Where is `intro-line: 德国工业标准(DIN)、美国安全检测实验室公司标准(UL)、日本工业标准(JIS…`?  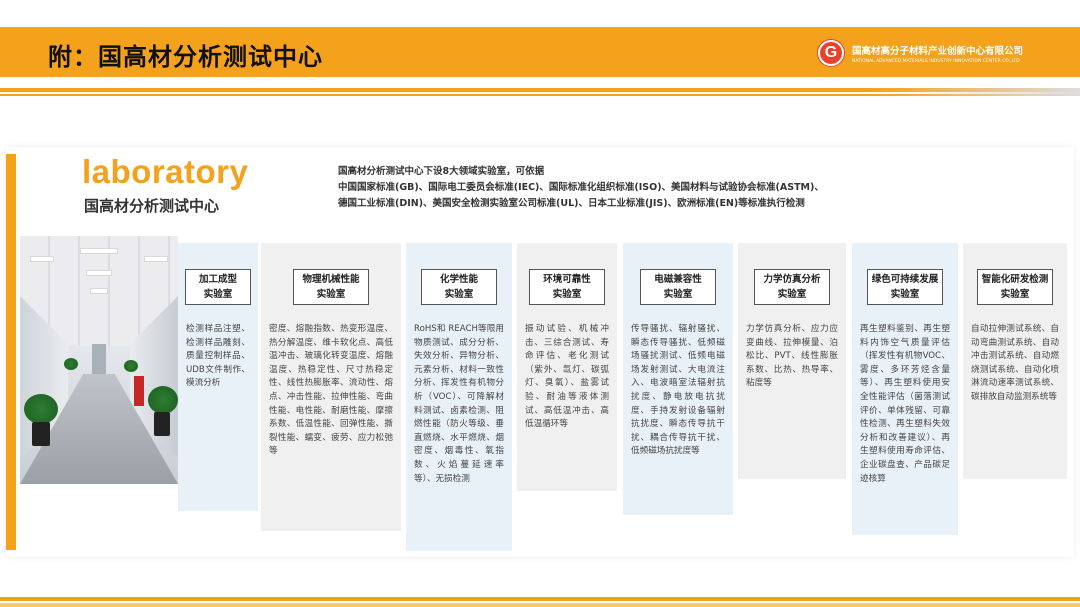
intro-line: 德国工业标准(DIN)、美国安全检测实验室公司标准(UL)、日本工业标准(JIS… is located at coordinates (571, 203).